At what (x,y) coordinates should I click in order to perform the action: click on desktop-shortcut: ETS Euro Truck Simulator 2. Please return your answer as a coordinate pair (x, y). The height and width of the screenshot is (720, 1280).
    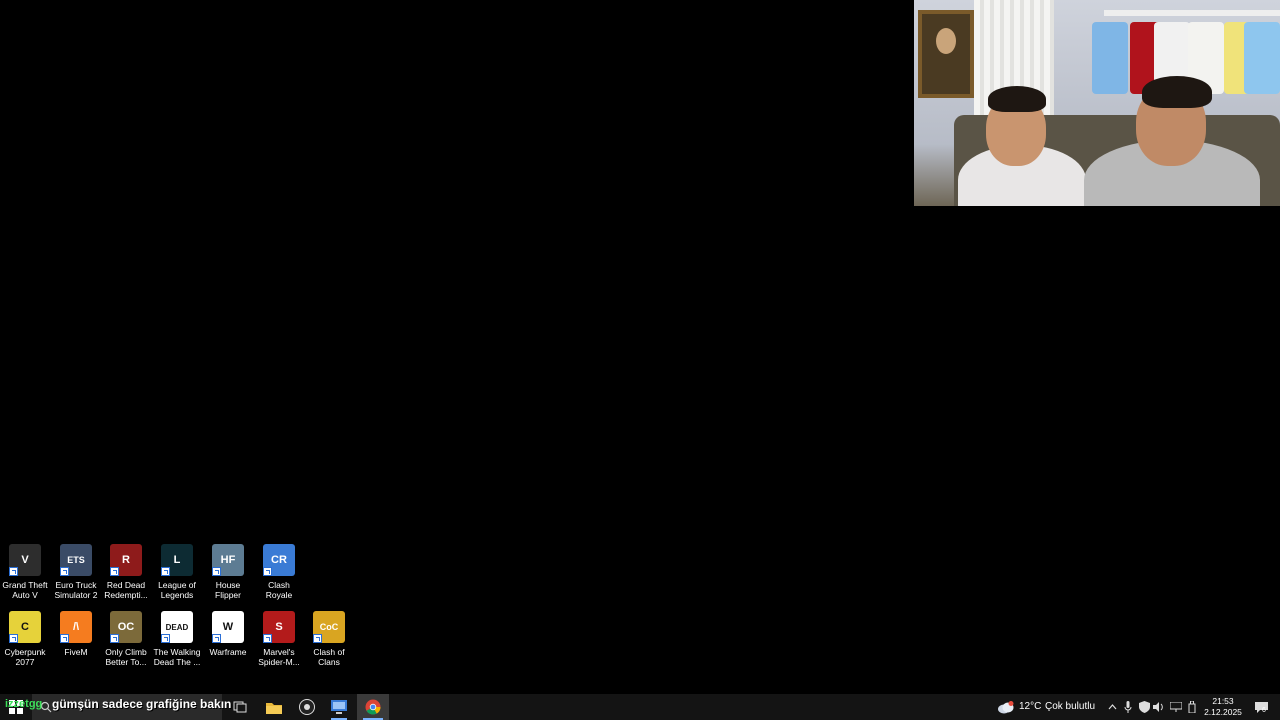
    Looking at the image, I should click on (76, 572).